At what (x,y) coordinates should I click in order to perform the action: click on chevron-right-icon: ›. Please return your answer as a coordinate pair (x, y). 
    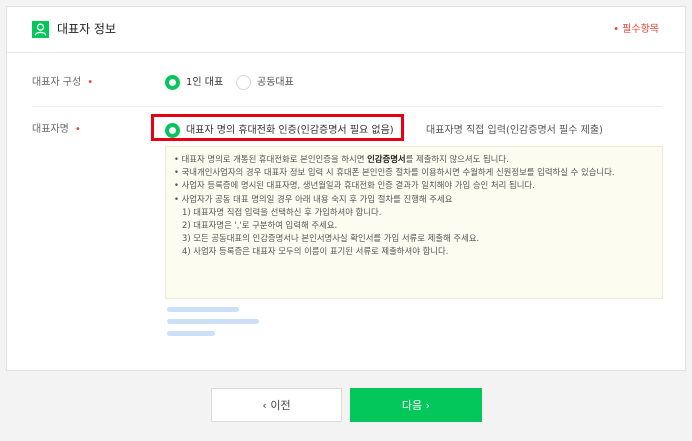
    Looking at the image, I should click on (426, 405).